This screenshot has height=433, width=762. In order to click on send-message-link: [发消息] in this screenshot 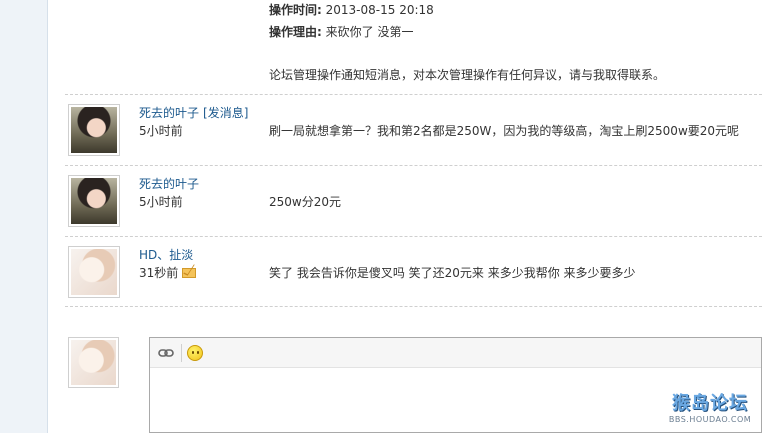, I will do `click(225, 113)`.